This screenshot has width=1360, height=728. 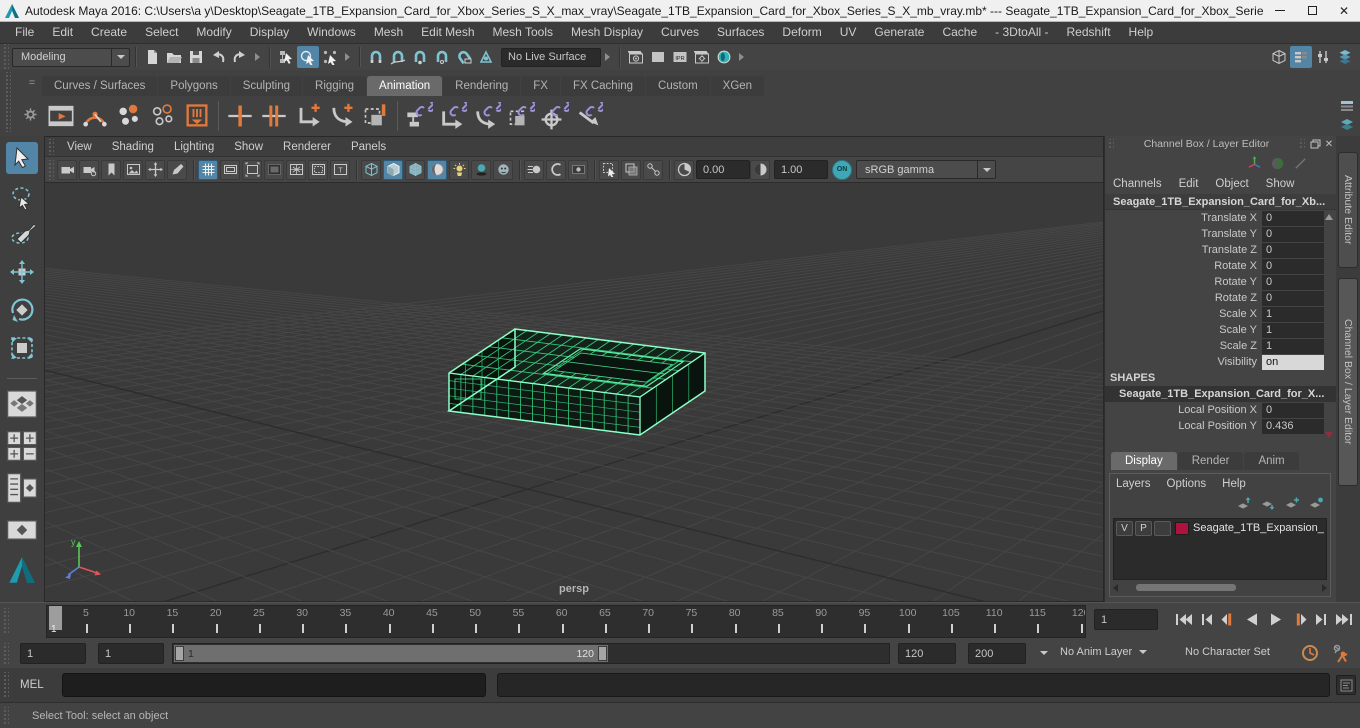 I want to click on channel-box-grip, so click(x=1110, y=144).